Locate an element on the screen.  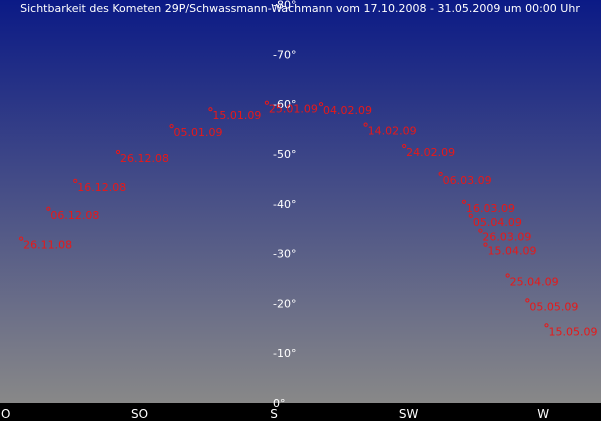
x-tick-label: SW is located at coordinates (409, 414).